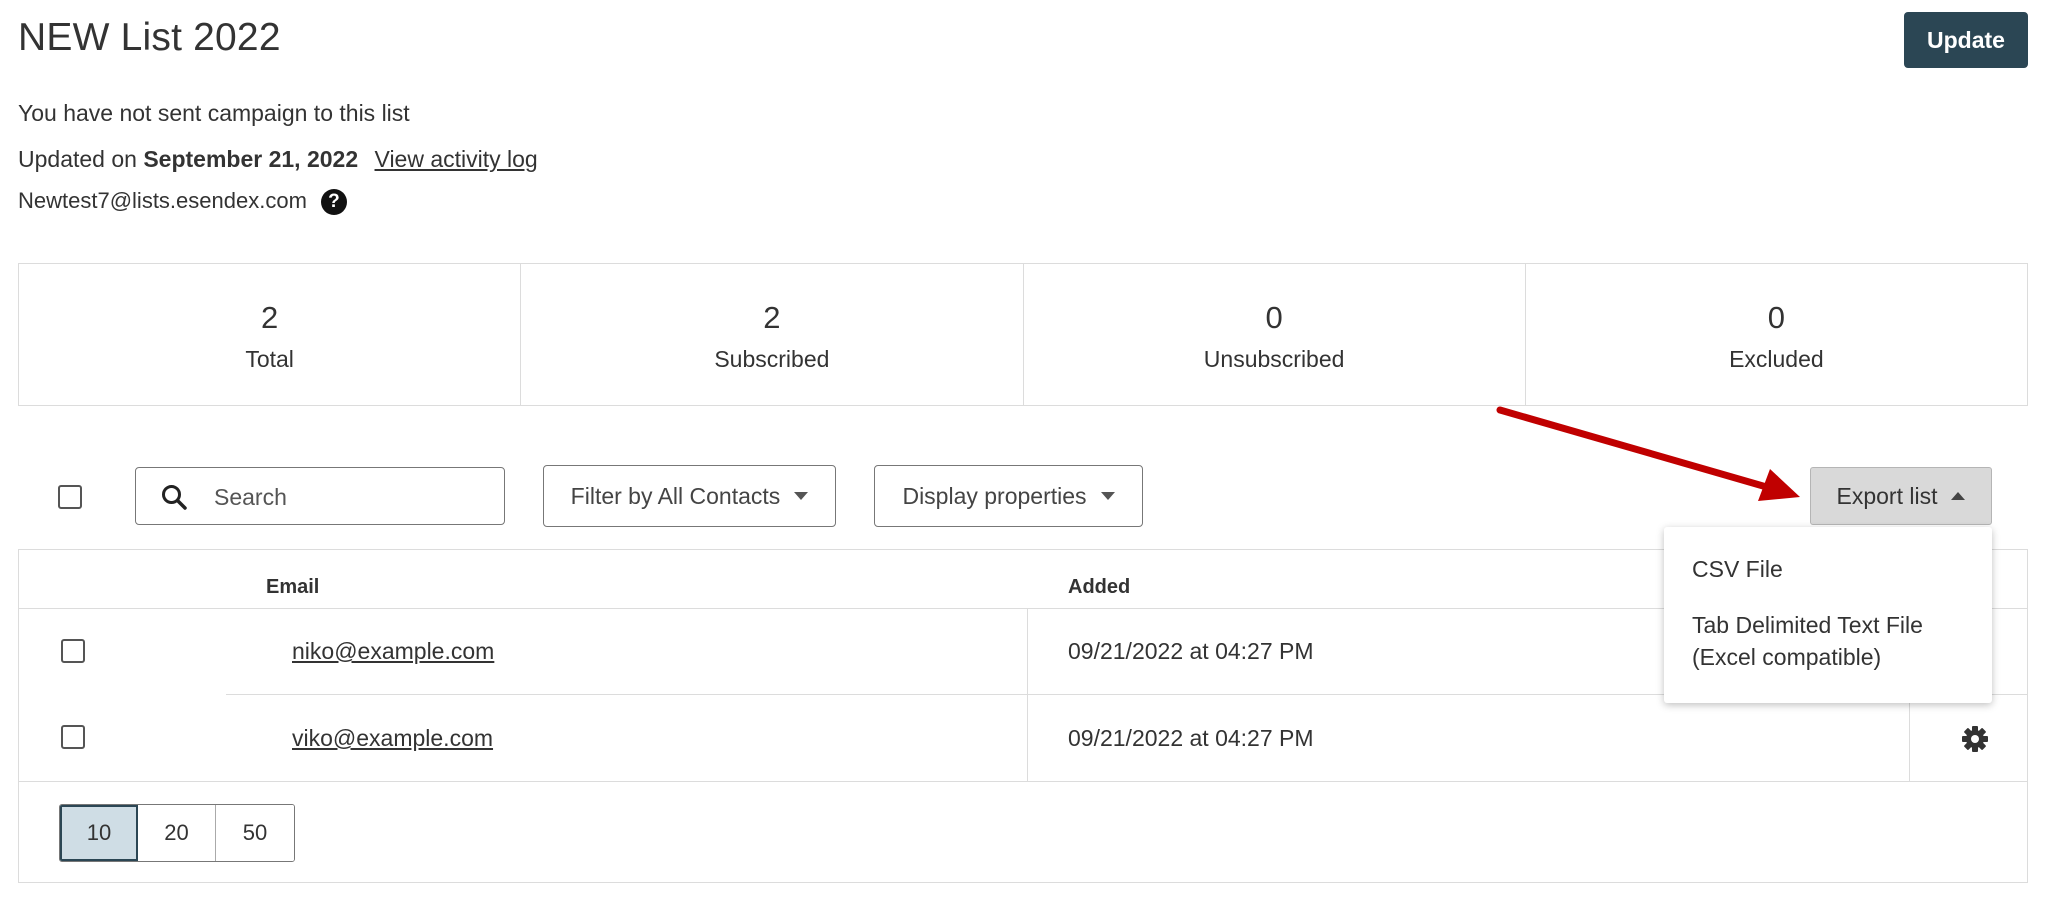 This screenshot has width=2048, height=900. What do you see at coordinates (269, 359) in the screenshot?
I see `stat-label: Total` at bounding box center [269, 359].